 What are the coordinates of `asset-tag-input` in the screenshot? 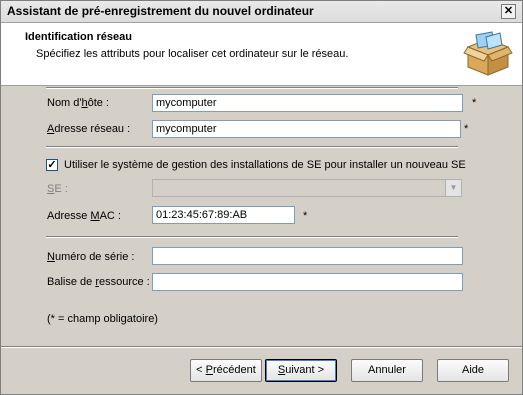 It's located at (307, 282).